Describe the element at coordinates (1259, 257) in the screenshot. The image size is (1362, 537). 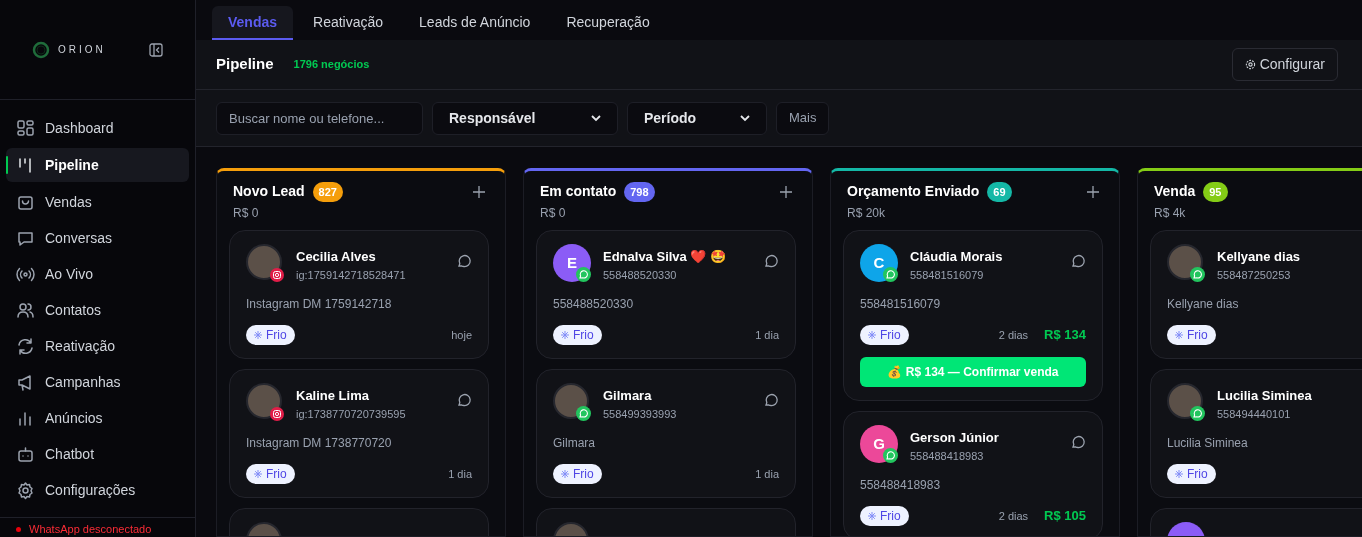
I see `contact-name: Kellyane dias` at that location.